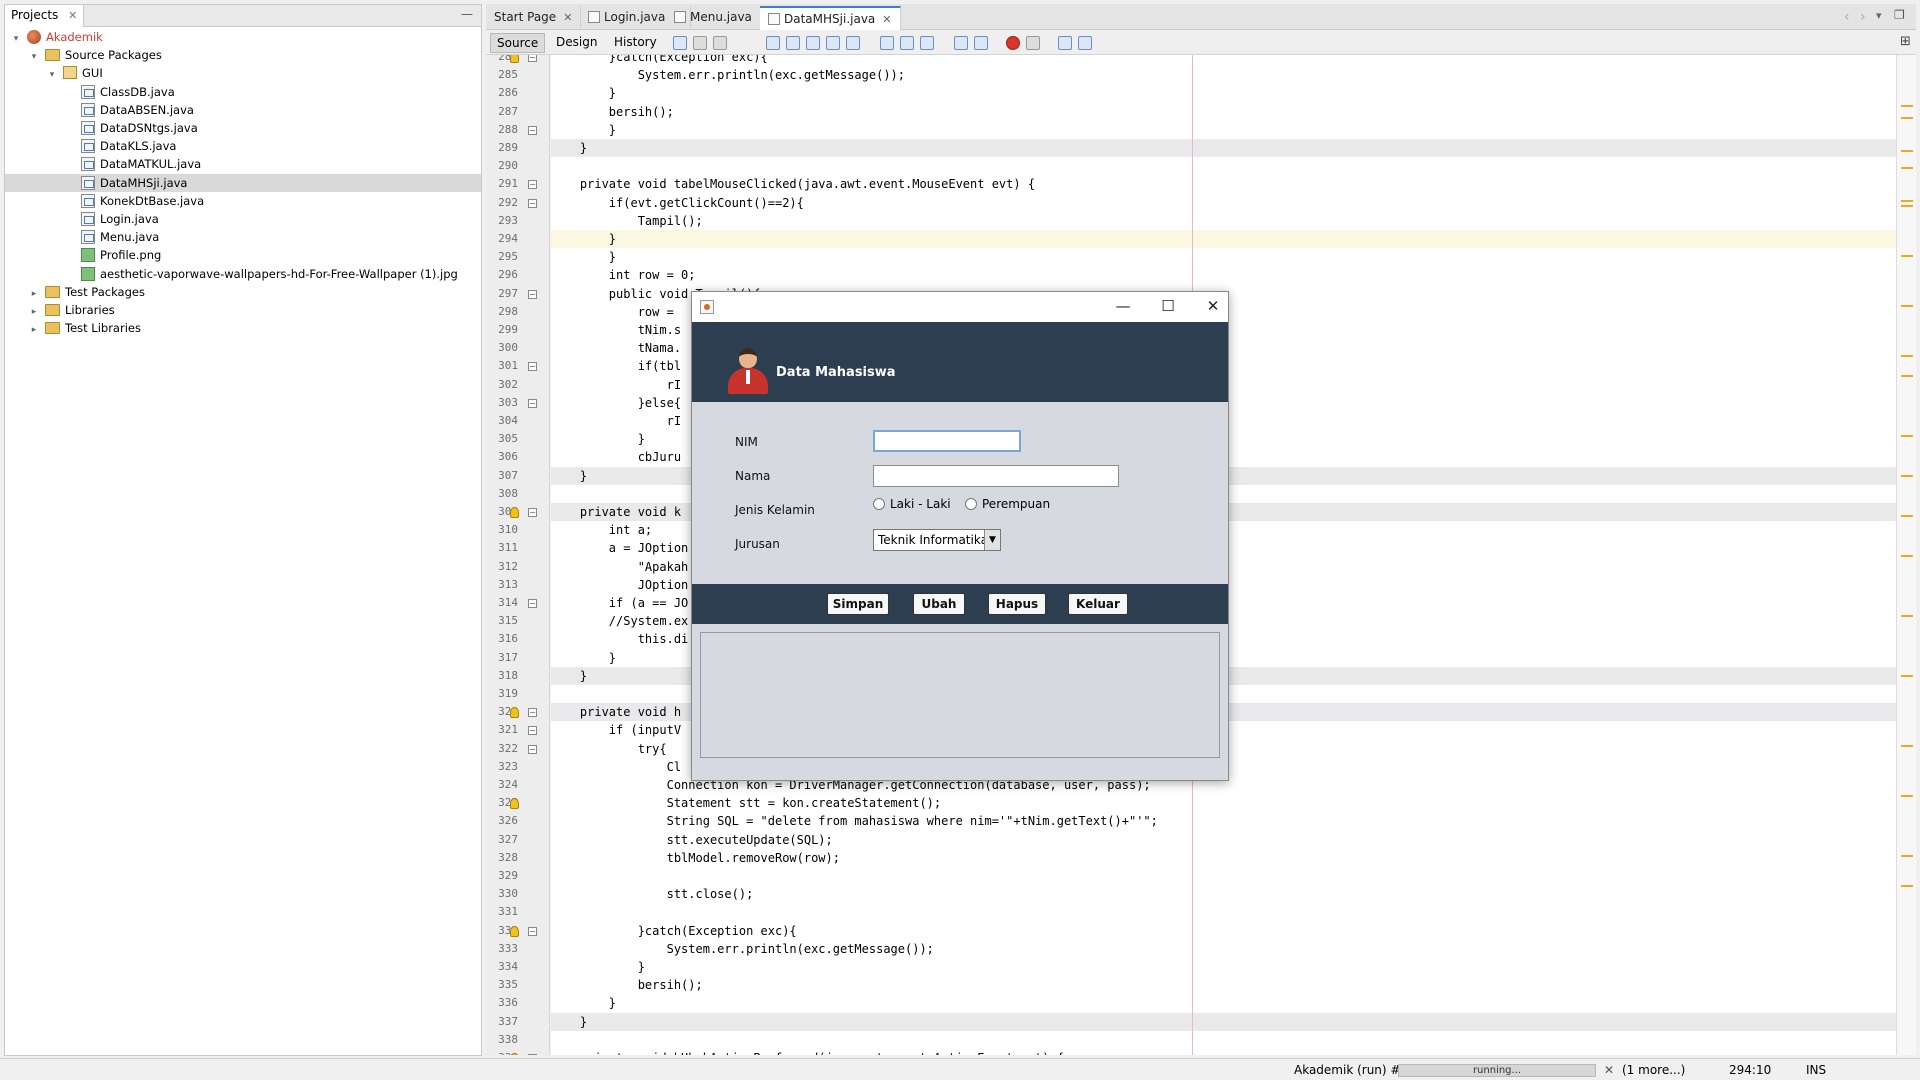 This screenshot has width=1920, height=1080. I want to click on find-icon, so click(773, 43).